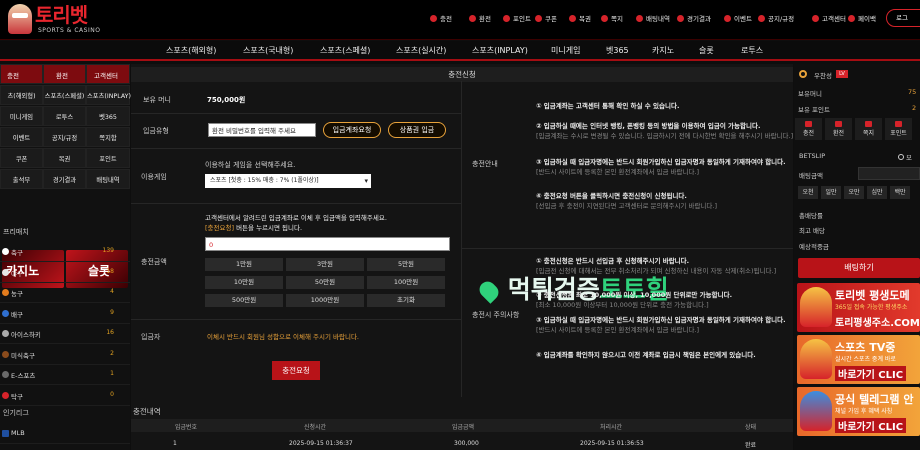 Image resolution: width=920 pixels, height=450 pixels. What do you see at coordinates (65, 334) in the screenshot?
I see `sport-item: 아이스하키 16` at bounding box center [65, 334].